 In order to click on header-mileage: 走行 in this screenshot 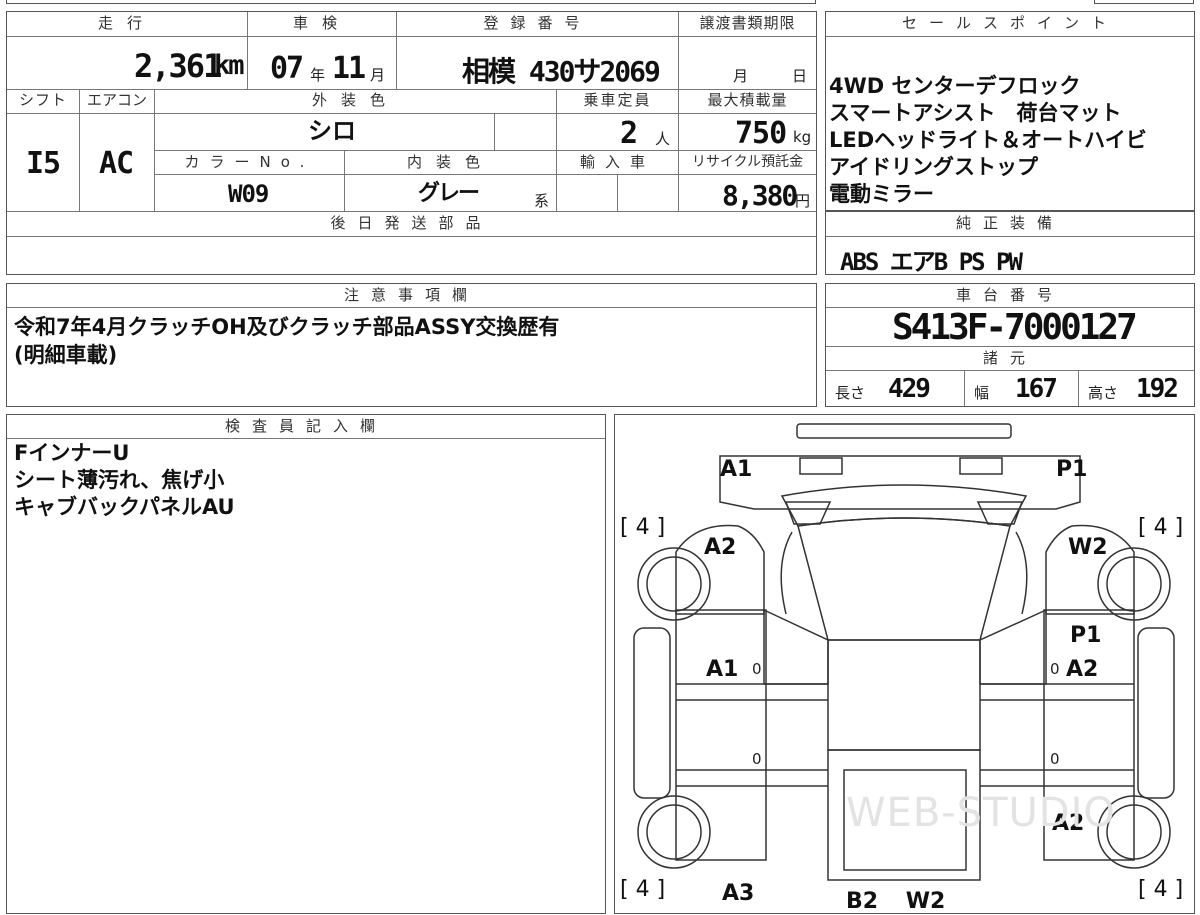, I will do `click(126, 23)`.